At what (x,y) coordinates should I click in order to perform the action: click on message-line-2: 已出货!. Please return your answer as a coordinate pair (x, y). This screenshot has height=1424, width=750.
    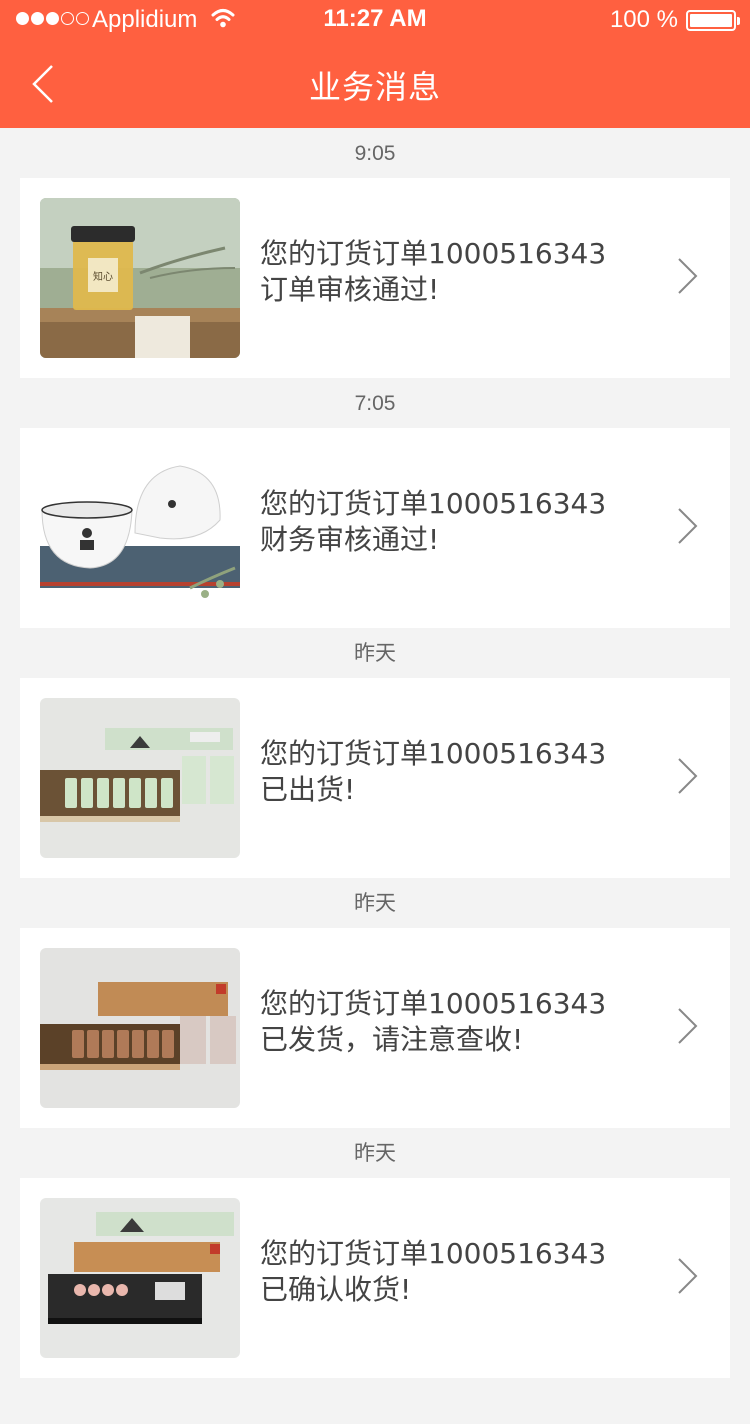
    Looking at the image, I should click on (308, 789).